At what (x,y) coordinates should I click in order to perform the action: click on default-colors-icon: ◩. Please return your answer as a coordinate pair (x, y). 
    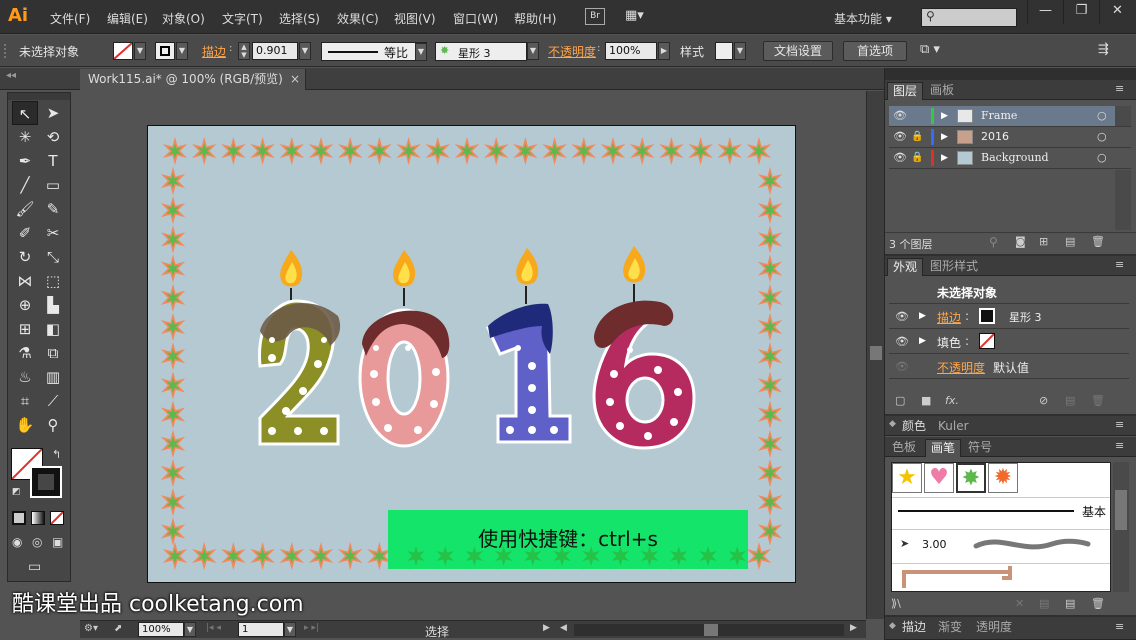
    Looking at the image, I should click on (16, 492).